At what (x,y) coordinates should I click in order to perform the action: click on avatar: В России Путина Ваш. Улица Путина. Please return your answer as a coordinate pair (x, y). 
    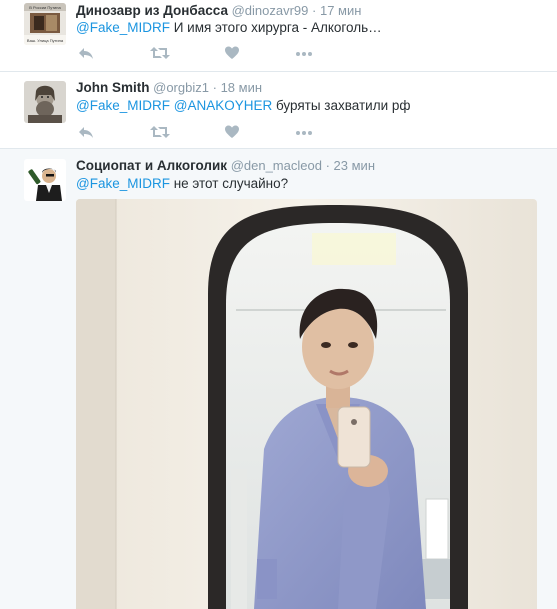
    Looking at the image, I should click on (45, 24).